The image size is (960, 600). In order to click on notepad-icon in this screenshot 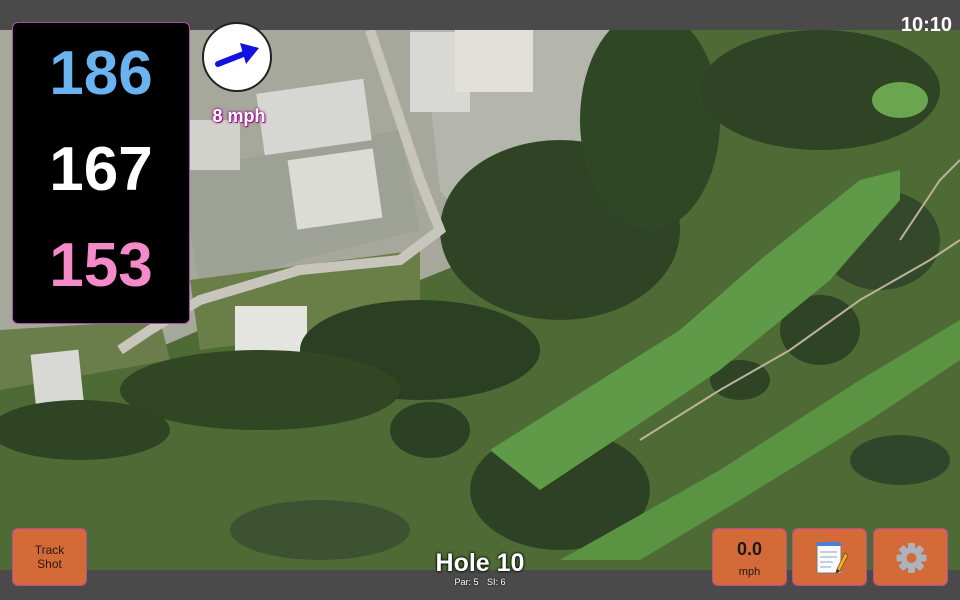, I will do `click(832, 558)`.